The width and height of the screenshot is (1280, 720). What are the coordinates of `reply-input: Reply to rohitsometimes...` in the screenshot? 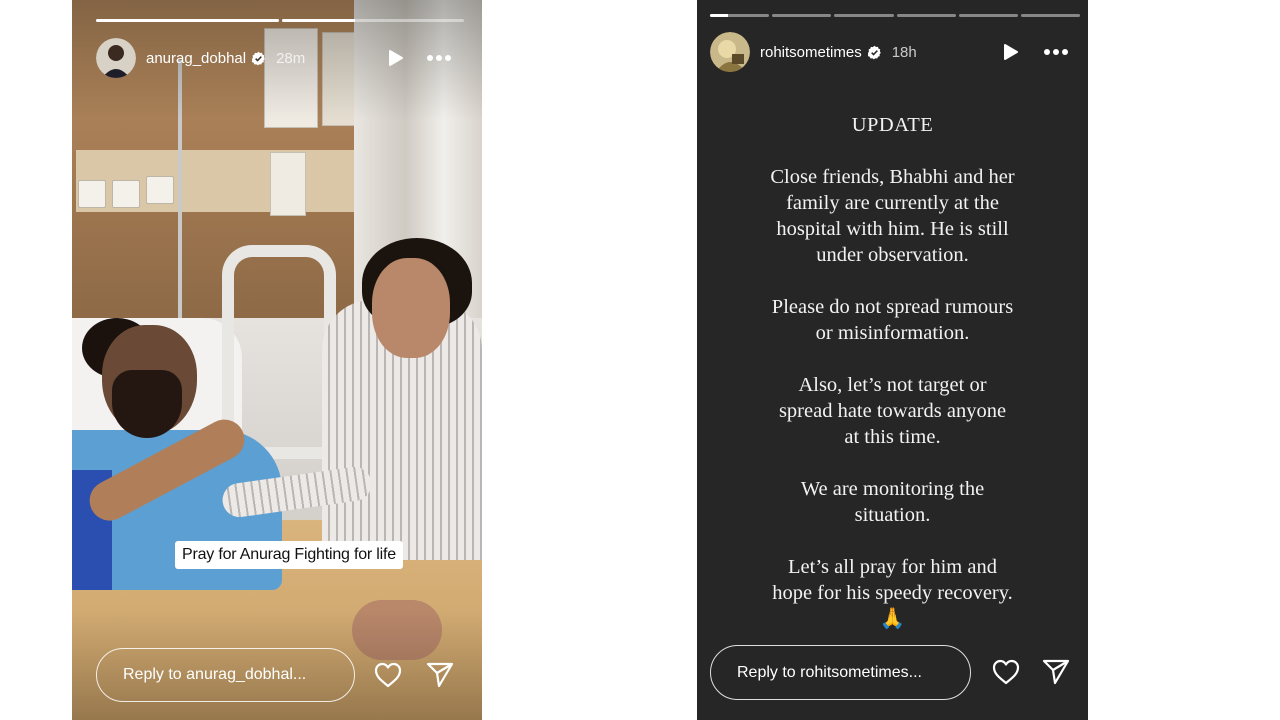 It's located at (840, 672).